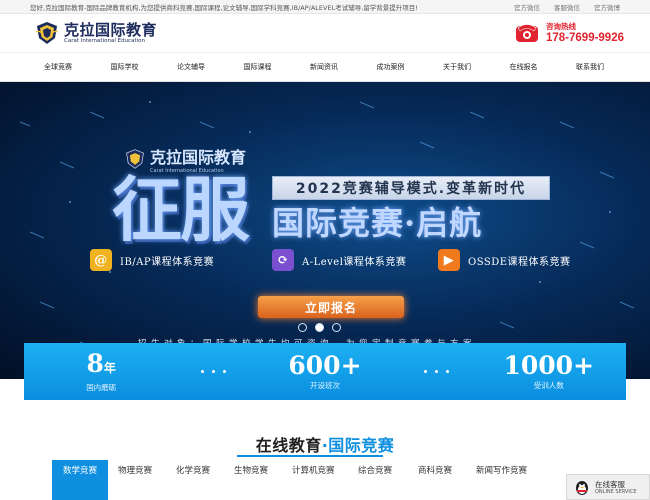 The height and width of the screenshot is (500, 650). I want to click on penguin-icon, so click(582, 488).